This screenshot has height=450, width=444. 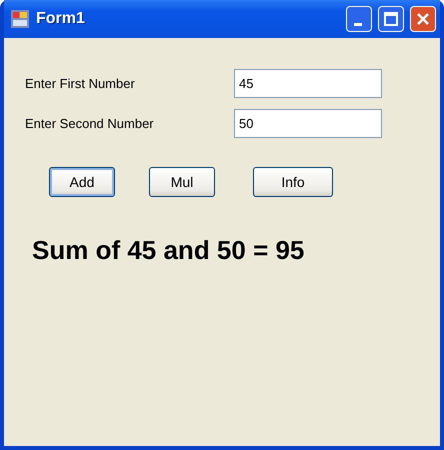 I want to click on window-title: Form1, so click(x=61, y=19).